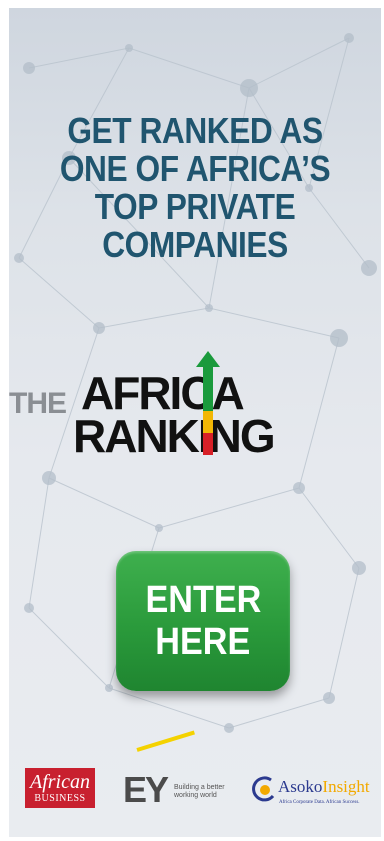 The width and height of the screenshot is (384, 841). What do you see at coordinates (195, 168) in the screenshot?
I see `headline-line: ONE OF AFRICA’S` at bounding box center [195, 168].